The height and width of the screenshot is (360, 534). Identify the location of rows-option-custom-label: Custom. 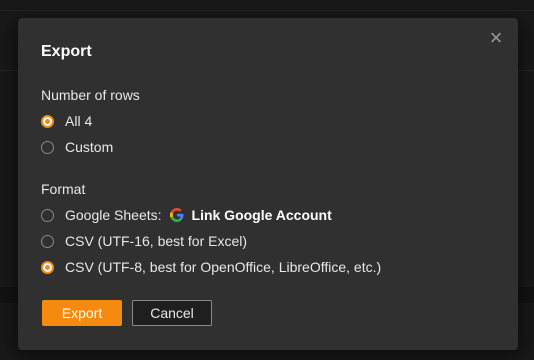
(89, 147).